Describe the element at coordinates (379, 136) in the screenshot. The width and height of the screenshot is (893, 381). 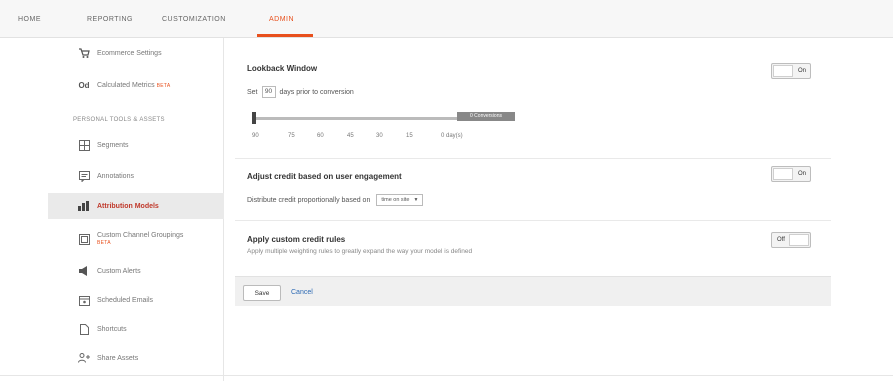
I see `slider-tick: 30` at that location.